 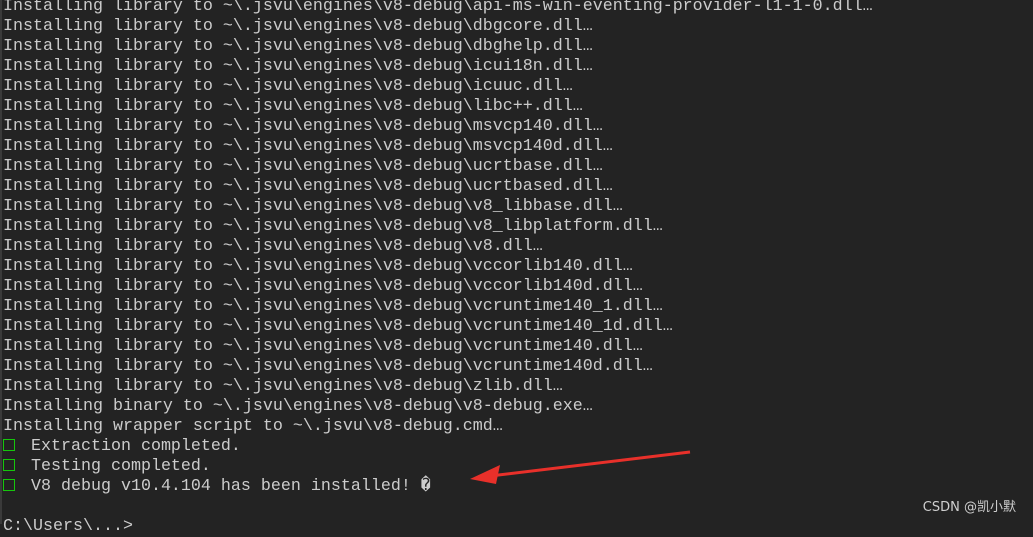 I want to click on arrow-head, so click(x=485, y=474).